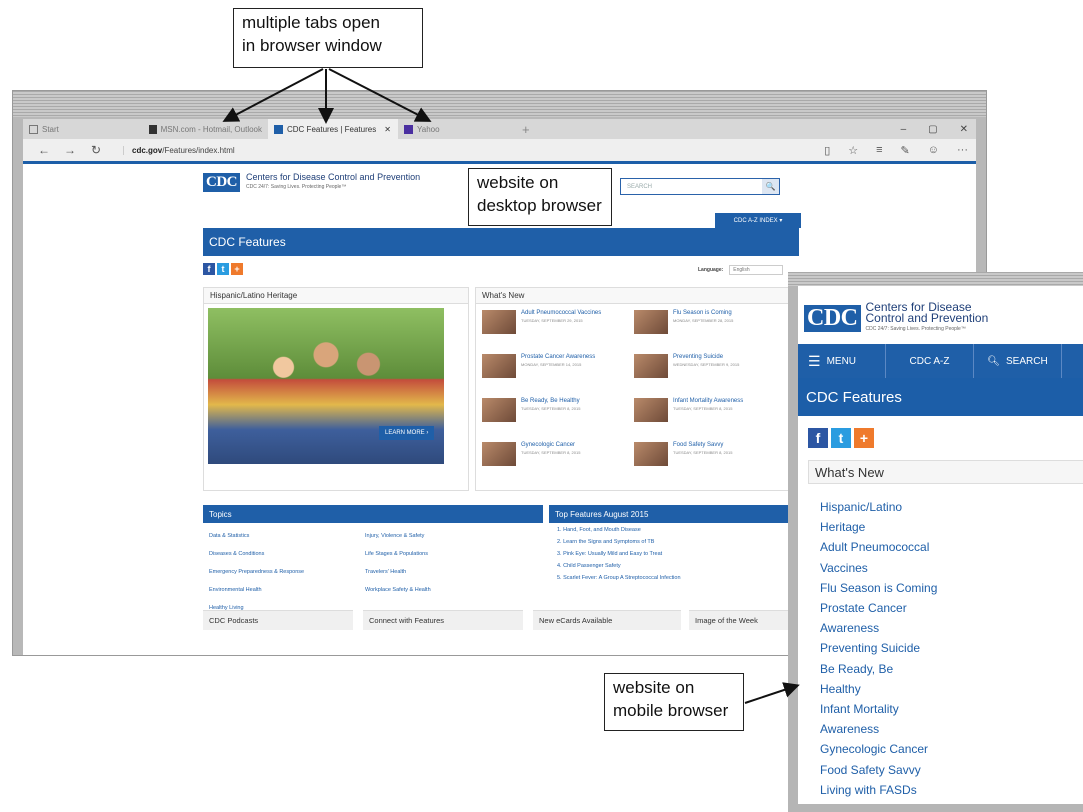  Describe the element at coordinates (236, 554) in the screenshot. I see `topic-link: Diseases & Conditions` at that location.